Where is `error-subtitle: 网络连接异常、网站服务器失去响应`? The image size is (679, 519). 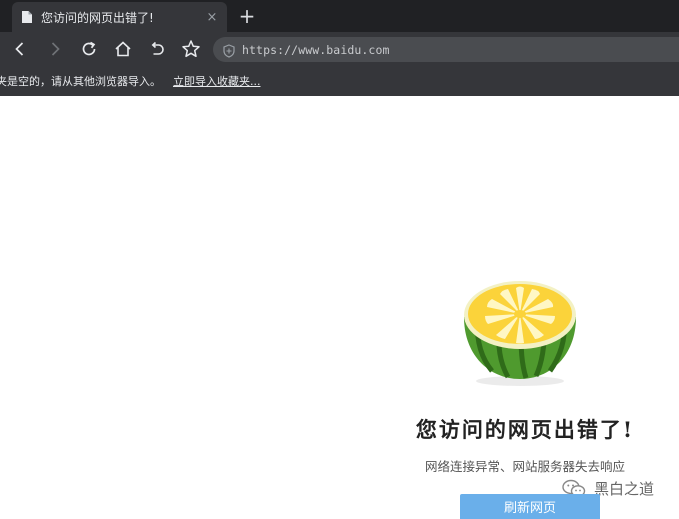
error-subtitle: 网络连接异常、网站服务器失去响应 is located at coordinates (524, 466).